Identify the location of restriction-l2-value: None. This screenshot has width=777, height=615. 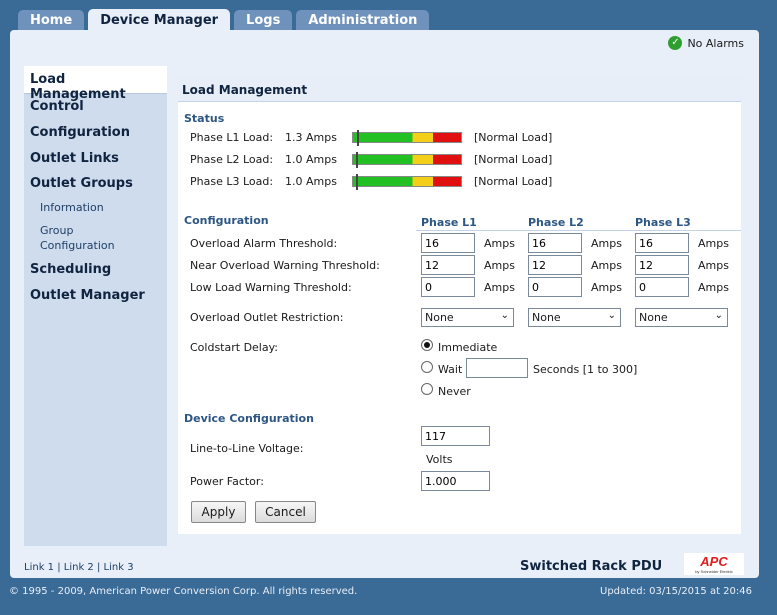
(546, 317).